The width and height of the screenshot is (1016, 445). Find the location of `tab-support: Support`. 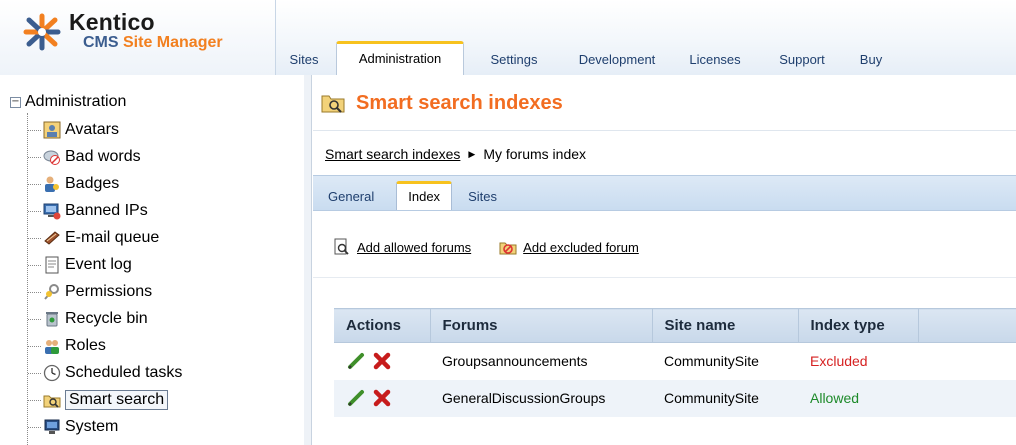

tab-support: Support is located at coordinates (802, 60).